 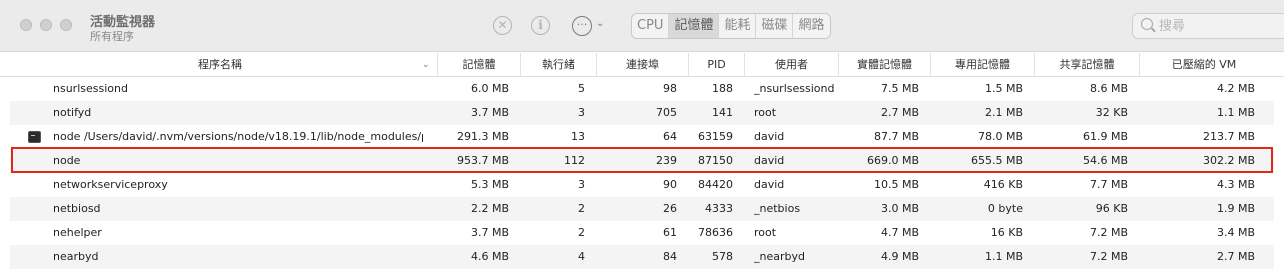 What do you see at coordinates (489, 208) in the screenshot?
I see `cell-memory: 2.2 MB` at bounding box center [489, 208].